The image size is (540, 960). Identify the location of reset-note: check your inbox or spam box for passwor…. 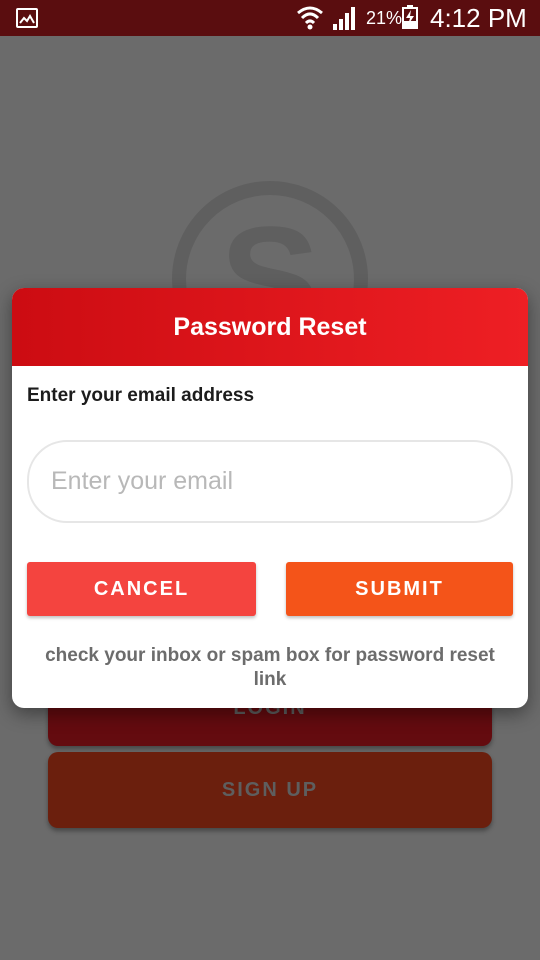
(270, 667).